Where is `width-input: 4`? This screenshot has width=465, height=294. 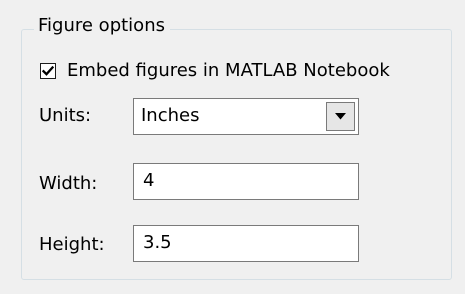
width-input: 4 is located at coordinates (246, 181).